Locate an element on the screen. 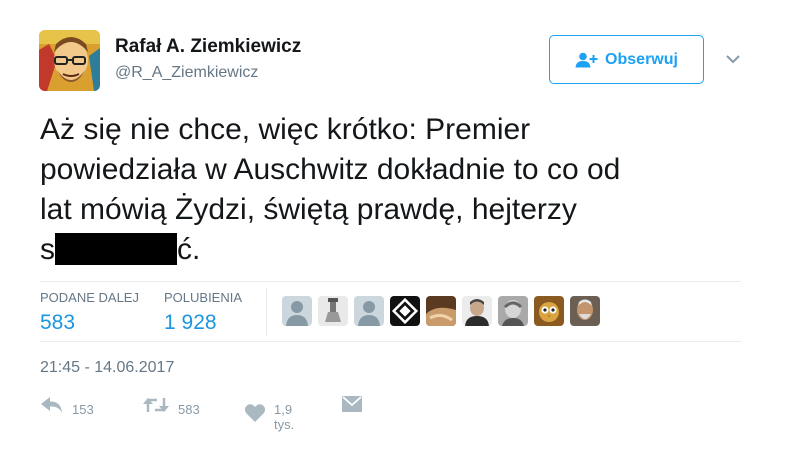 The image size is (791, 452). retweets-value: 583 is located at coordinates (58, 322).